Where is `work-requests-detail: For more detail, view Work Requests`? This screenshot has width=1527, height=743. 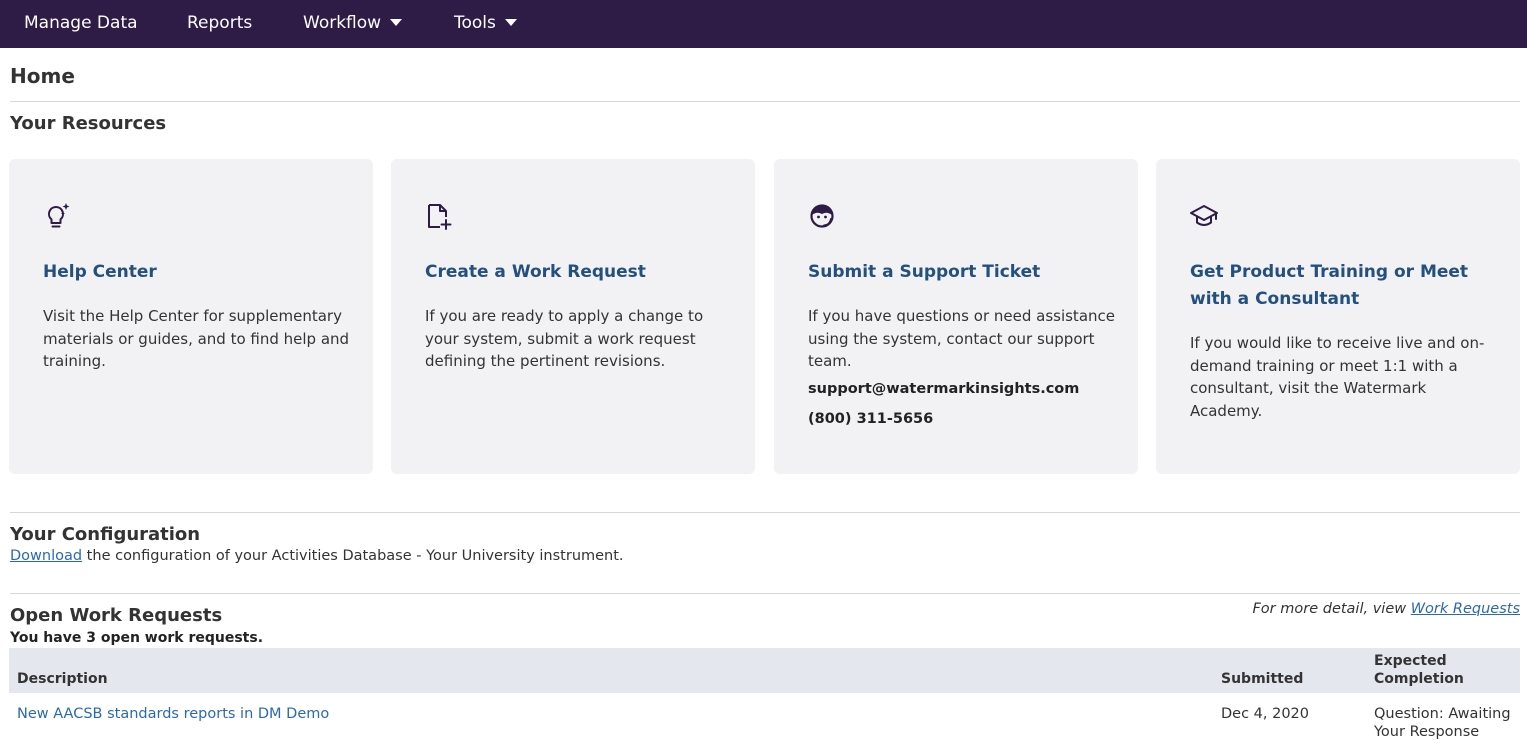 work-requests-detail: For more detail, view Work Requests is located at coordinates (1386, 609).